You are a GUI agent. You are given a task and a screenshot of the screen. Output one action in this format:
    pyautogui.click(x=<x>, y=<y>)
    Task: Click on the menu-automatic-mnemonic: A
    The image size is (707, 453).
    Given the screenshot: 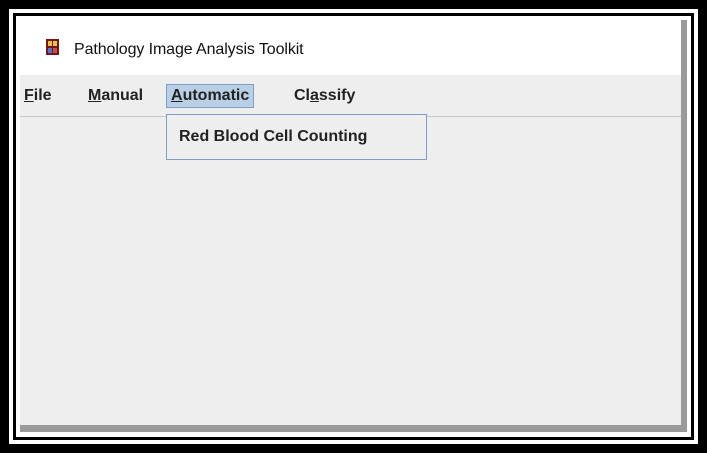 What is the action you would take?
    pyautogui.click(x=177, y=95)
    